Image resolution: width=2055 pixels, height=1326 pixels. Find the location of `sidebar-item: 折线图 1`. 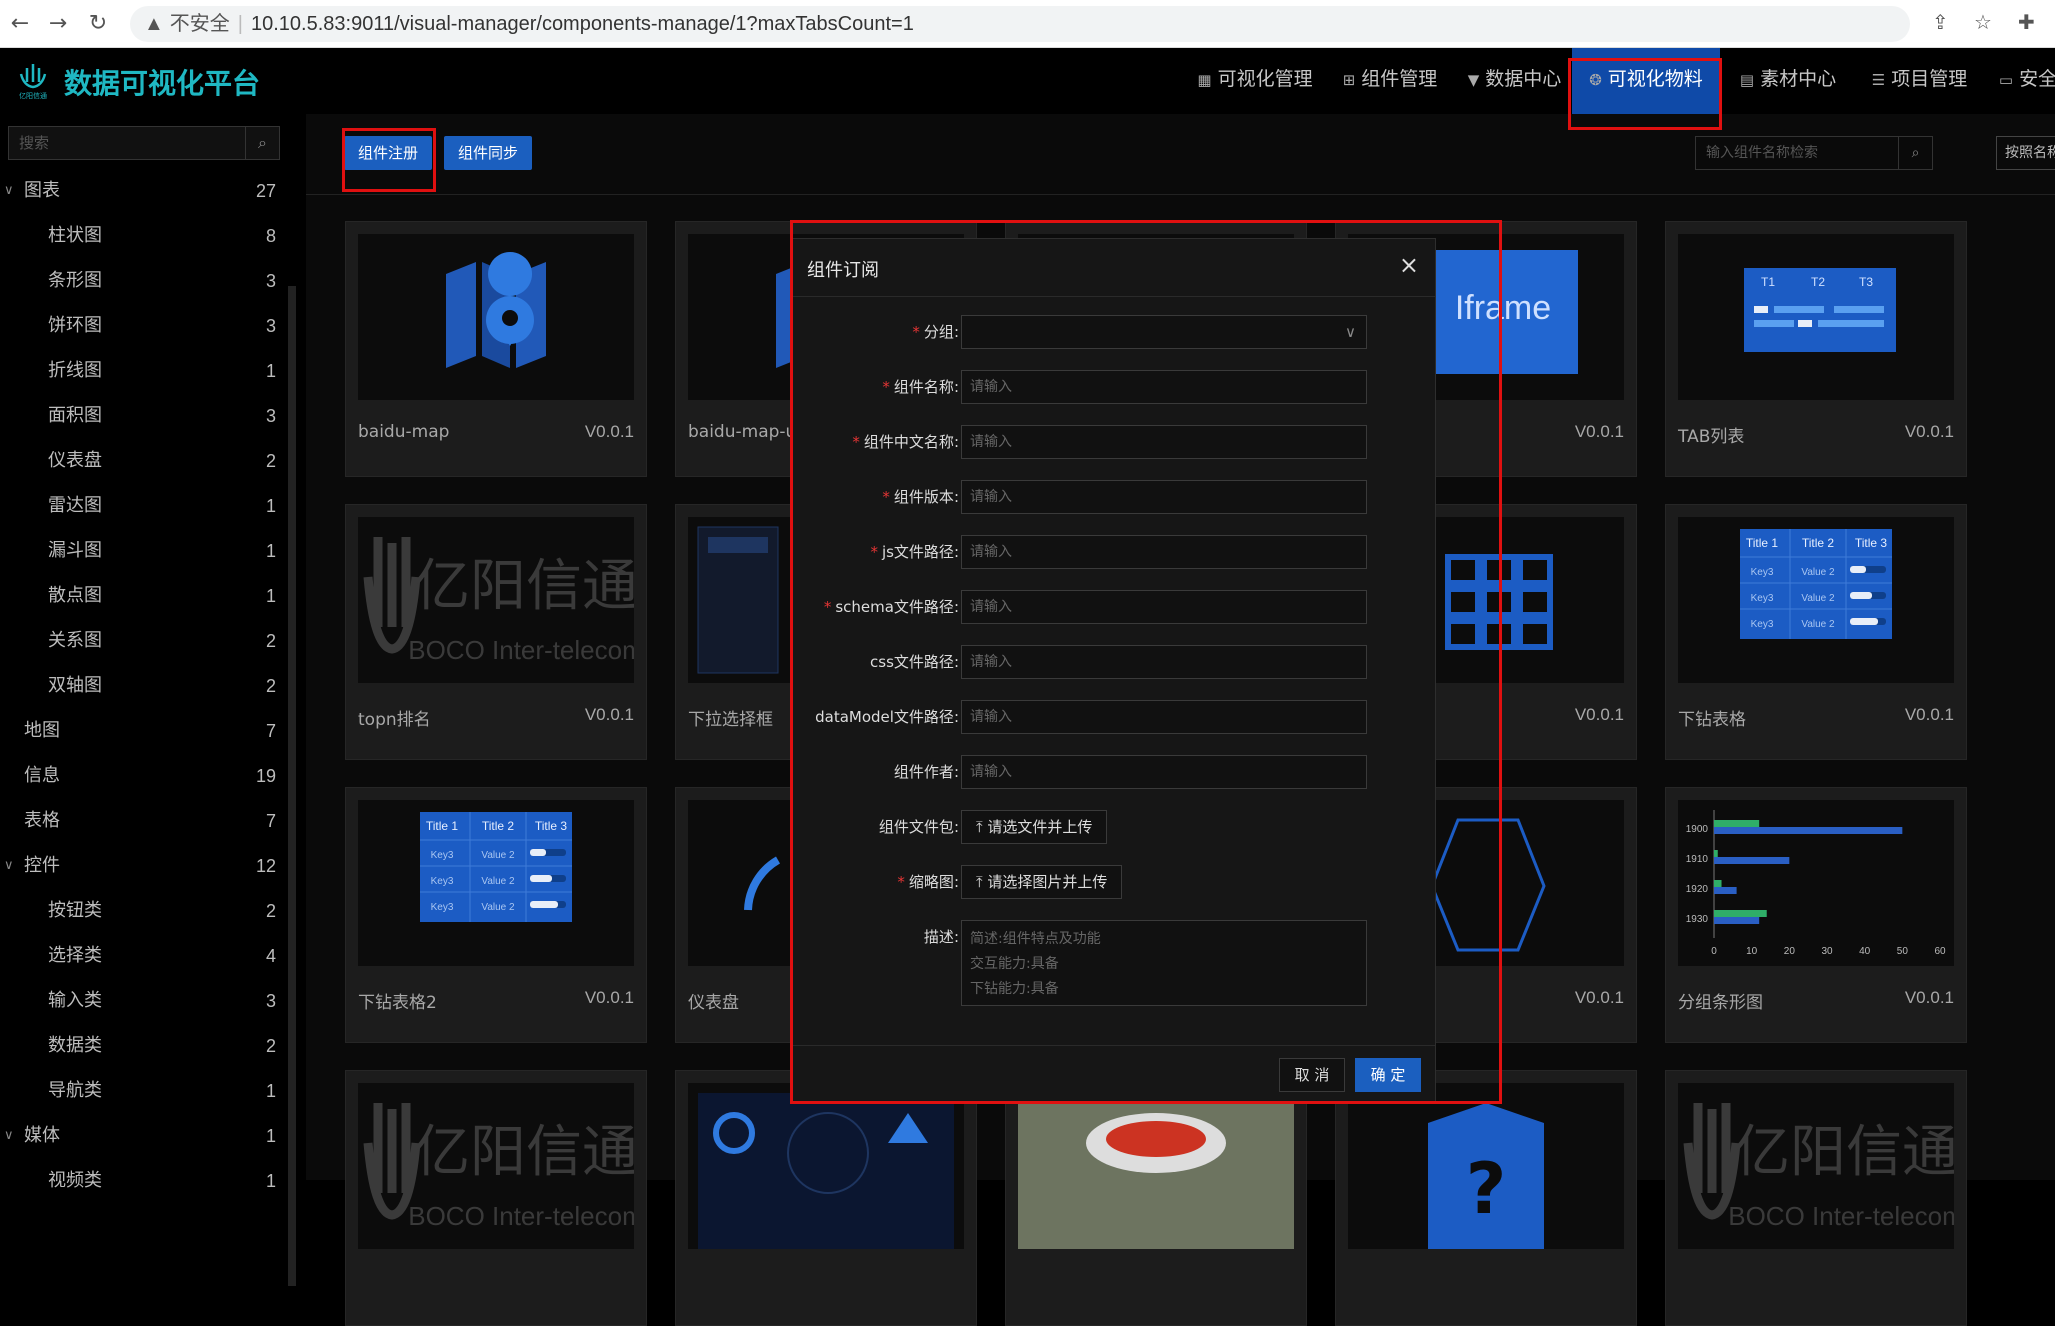

sidebar-item: 折线图 1 is located at coordinates (145, 371).